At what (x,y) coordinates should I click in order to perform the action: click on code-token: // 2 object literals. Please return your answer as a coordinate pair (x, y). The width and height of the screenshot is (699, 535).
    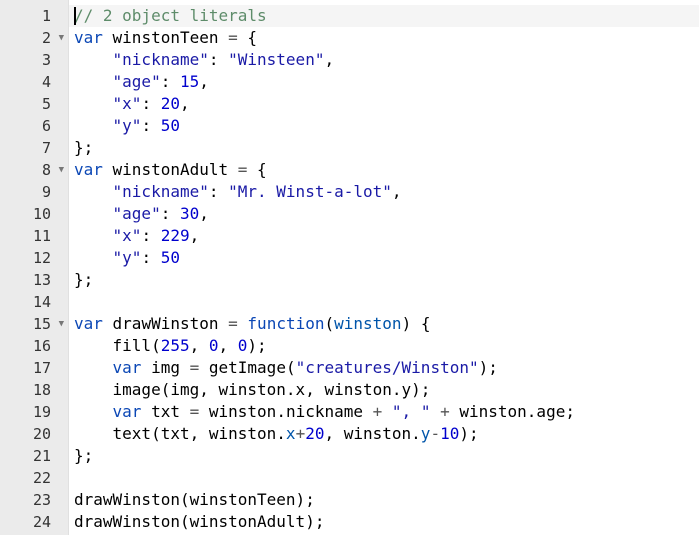
    Looking at the image, I should click on (170, 15).